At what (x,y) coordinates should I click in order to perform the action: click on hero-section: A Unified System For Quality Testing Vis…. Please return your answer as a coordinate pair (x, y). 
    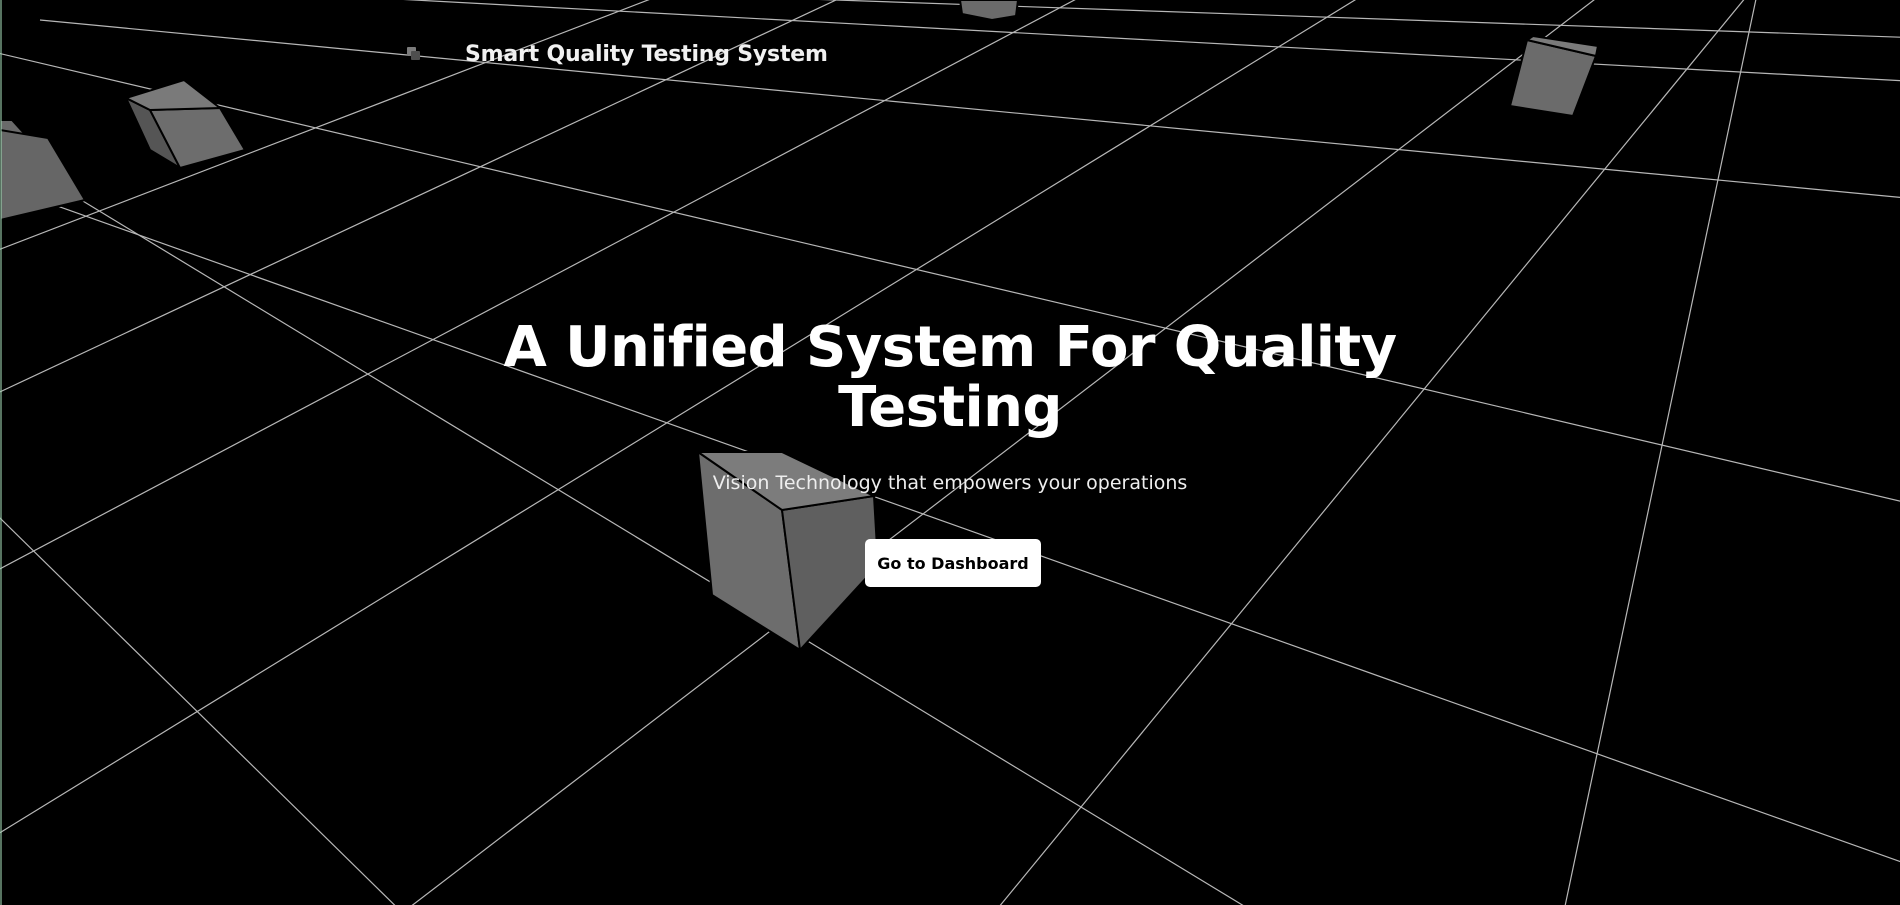
    Looking at the image, I should click on (950, 407).